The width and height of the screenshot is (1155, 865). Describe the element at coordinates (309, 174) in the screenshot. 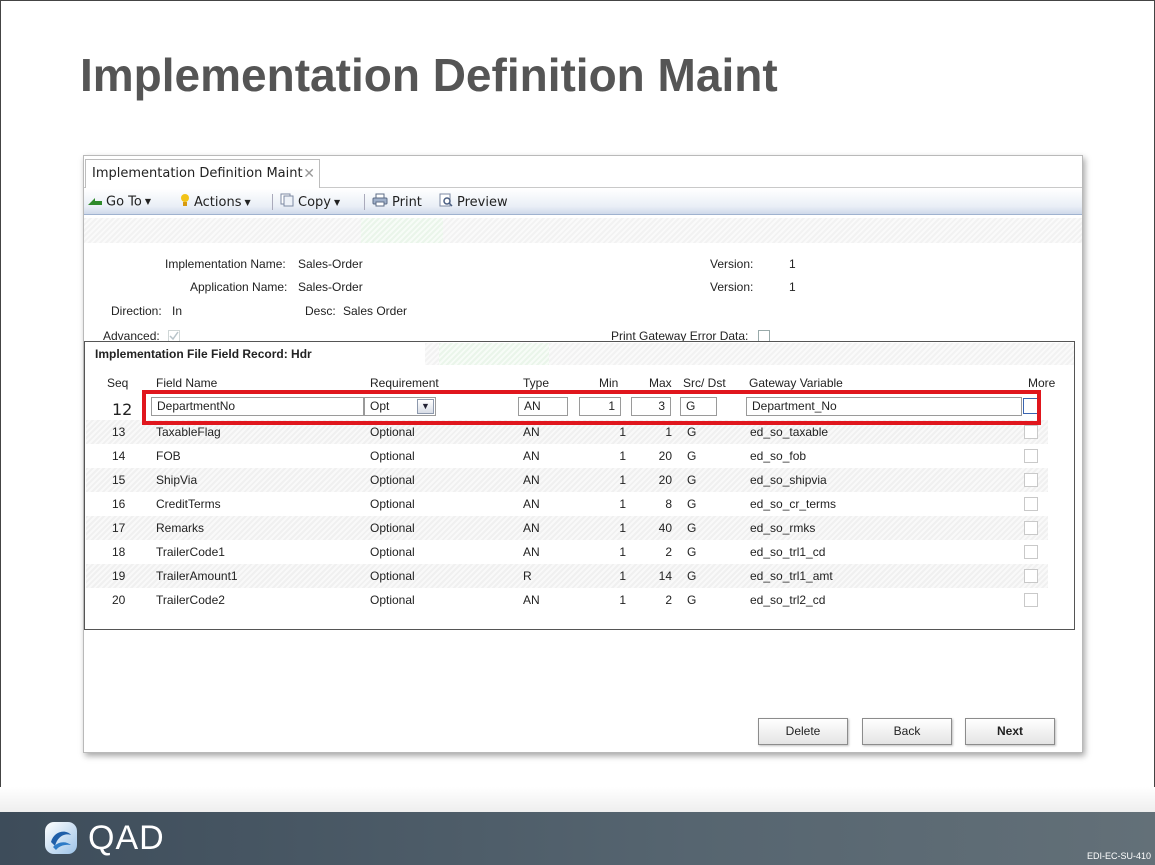

I see `close-icon: ✕` at that location.